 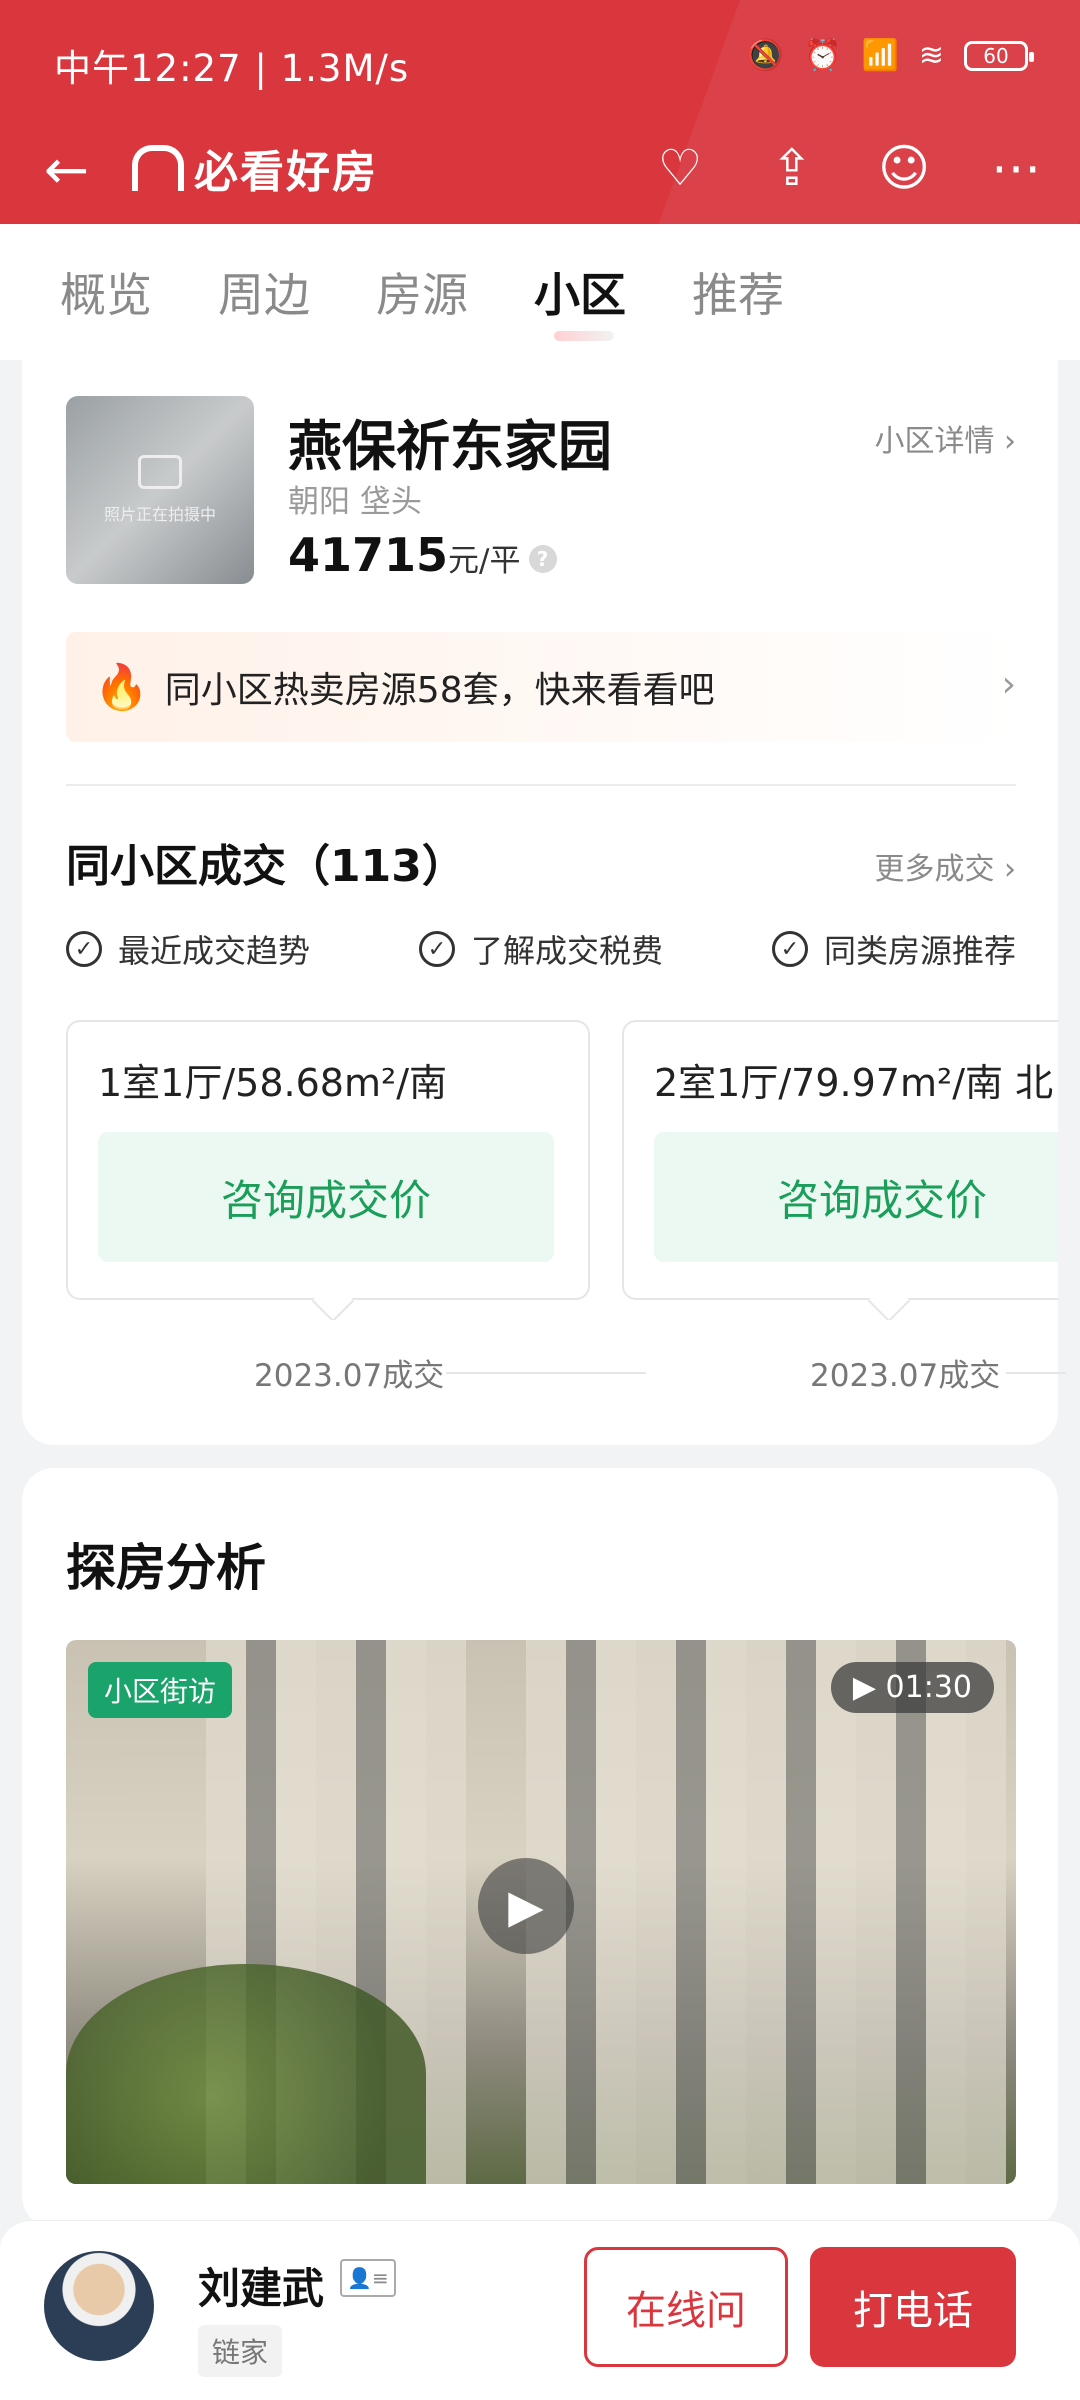 I want to click on agent-name: 刘建武, so click(x=261, y=2285).